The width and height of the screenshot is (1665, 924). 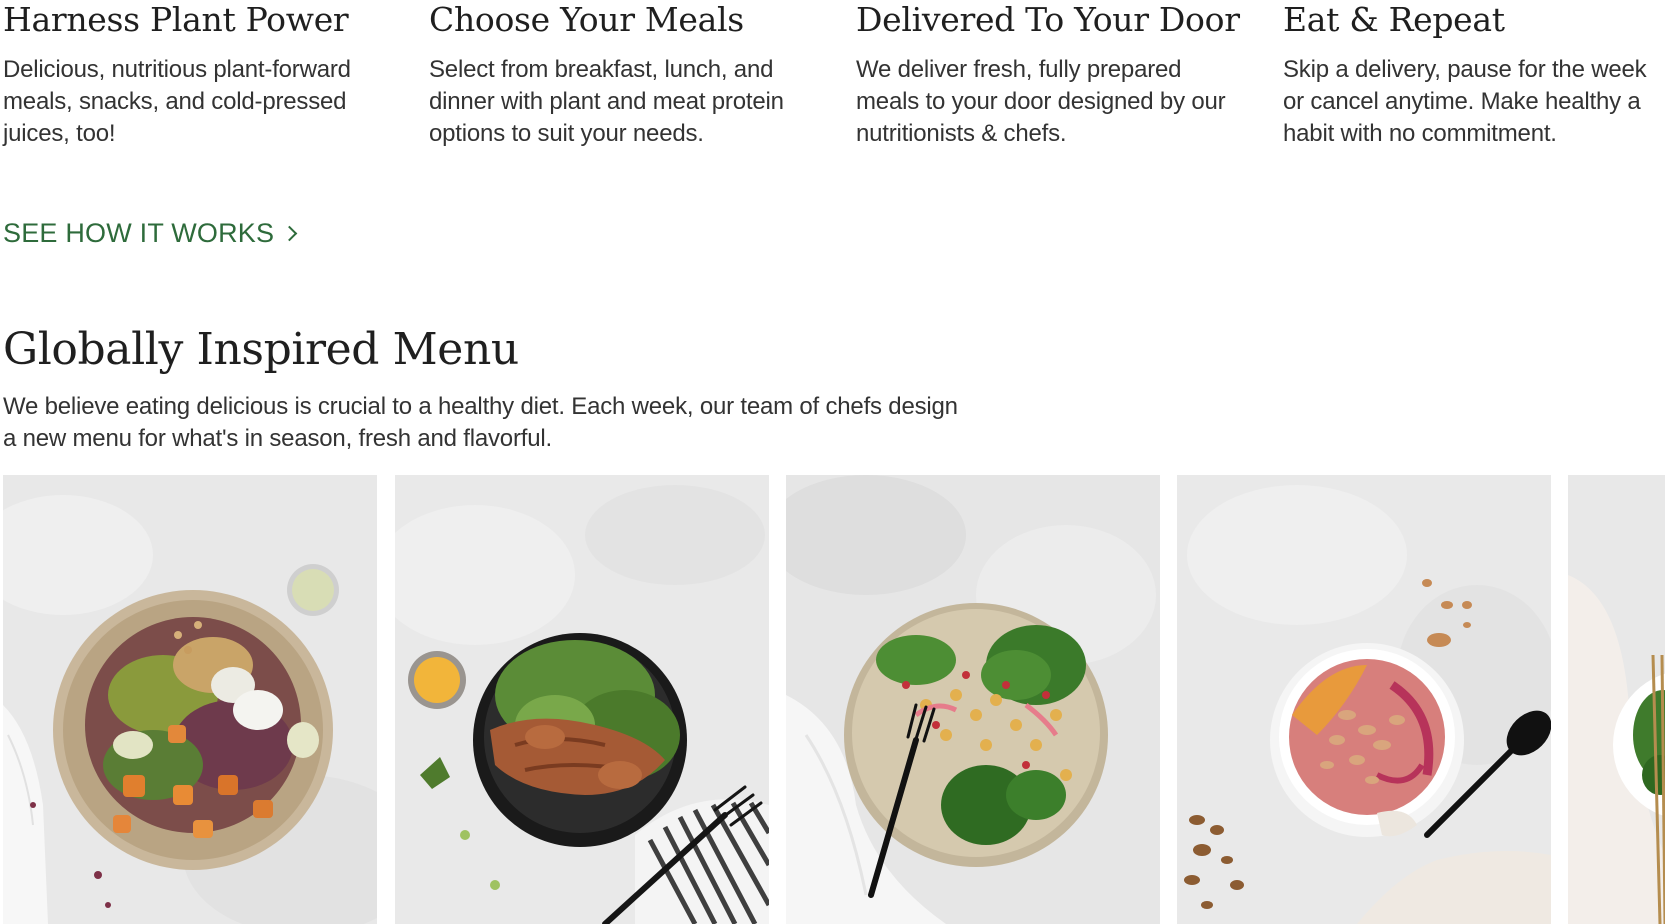 I want to click on meal-card-chickpea-salad, so click(x=973, y=699).